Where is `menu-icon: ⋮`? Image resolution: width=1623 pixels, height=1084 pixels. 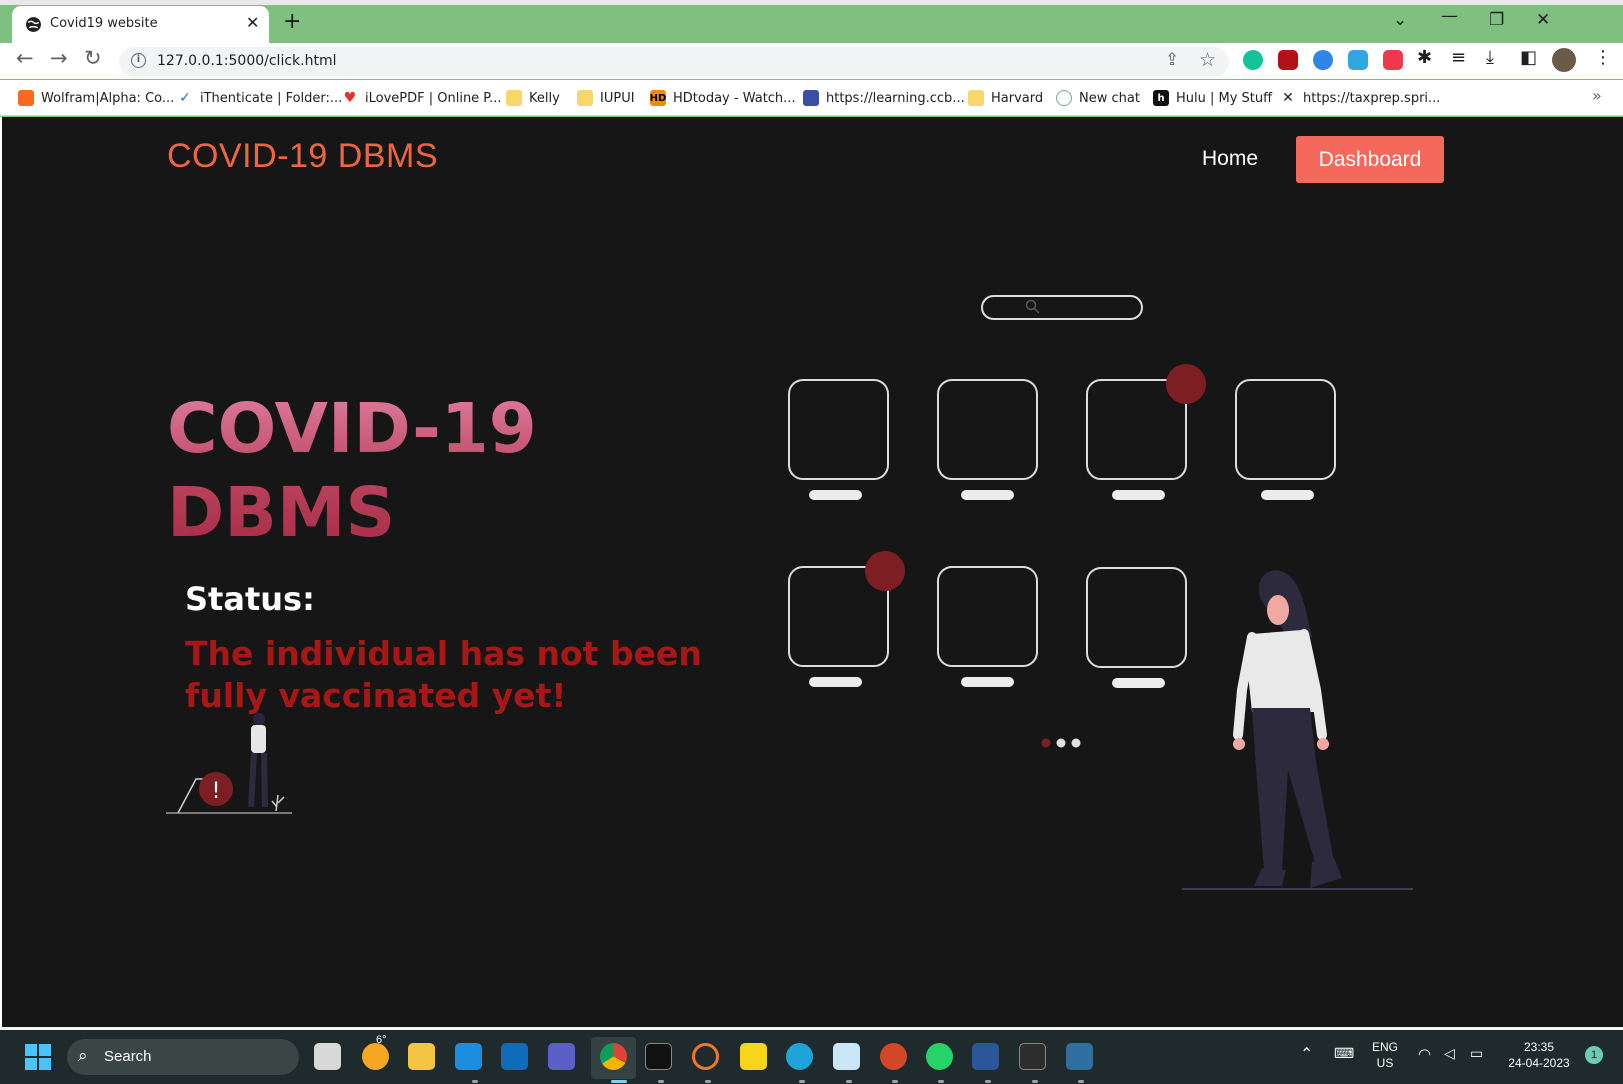 menu-icon: ⋮ is located at coordinates (1603, 57).